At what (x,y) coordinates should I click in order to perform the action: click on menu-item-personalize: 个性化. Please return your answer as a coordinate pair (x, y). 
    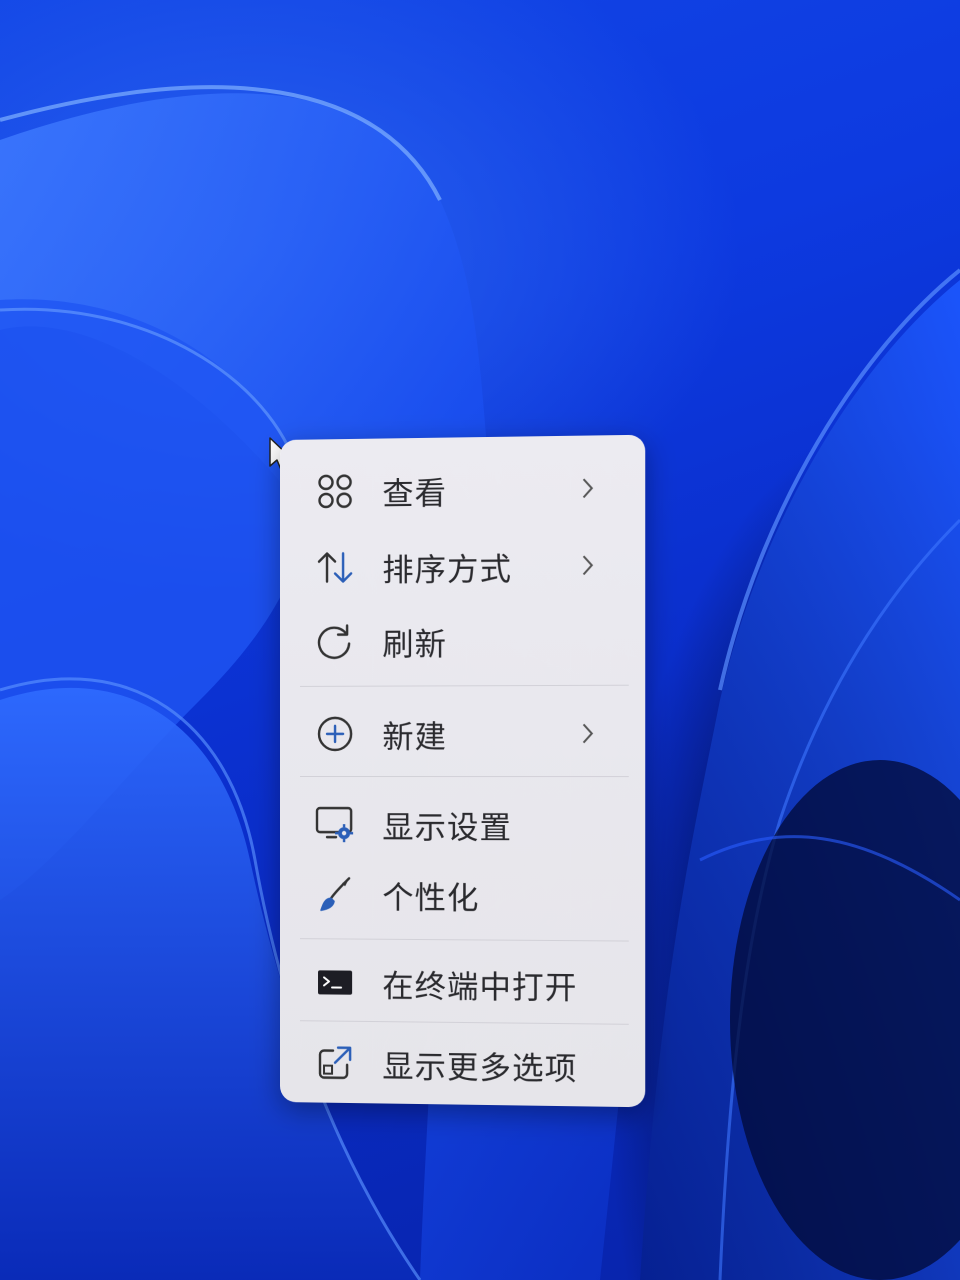
    Looking at the image, I should click on (463, 895).